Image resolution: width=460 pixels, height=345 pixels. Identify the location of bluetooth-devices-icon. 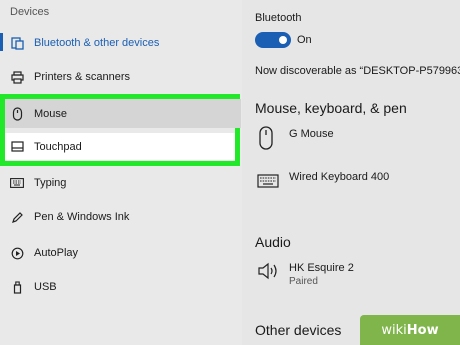
(17, 43).